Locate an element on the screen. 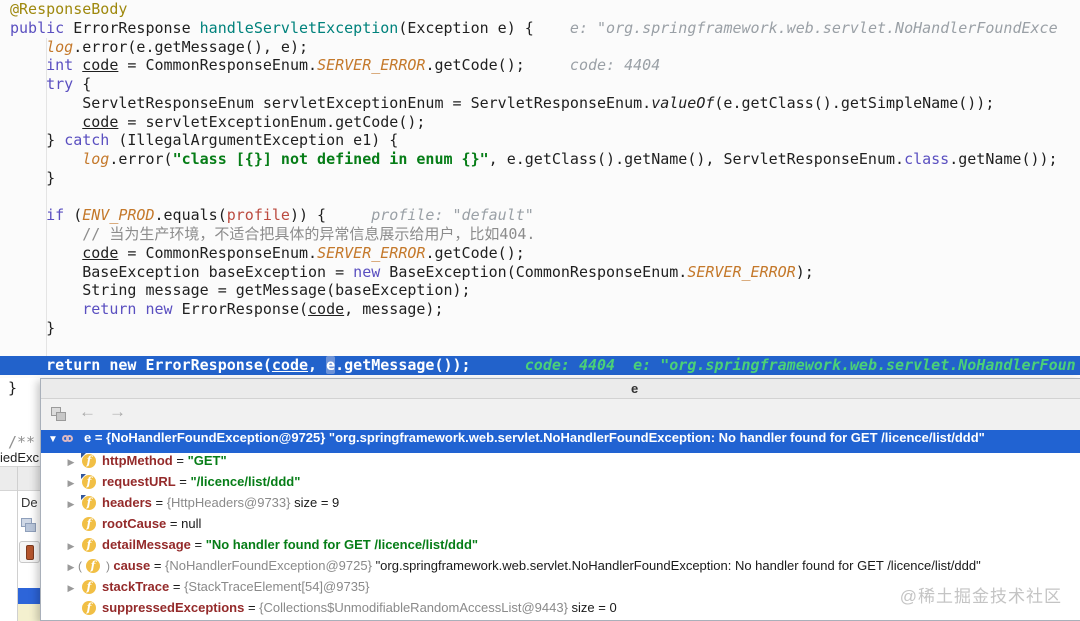 The image size is (1080, 621). code-segment: log is located at coordinates (96, 159).